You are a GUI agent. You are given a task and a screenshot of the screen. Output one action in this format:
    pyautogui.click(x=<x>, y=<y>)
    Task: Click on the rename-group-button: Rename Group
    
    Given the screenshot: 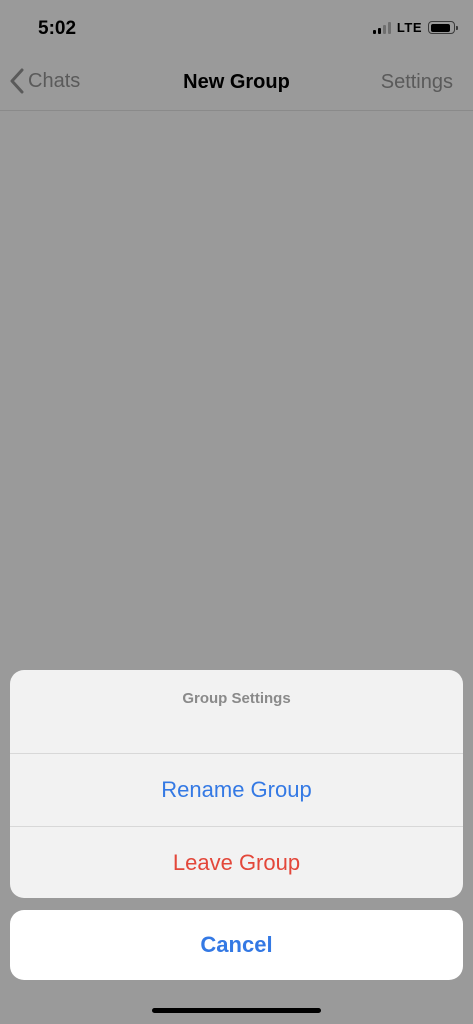 What is the action you would take?
    pyautogui.click(x=236, y=790)
    